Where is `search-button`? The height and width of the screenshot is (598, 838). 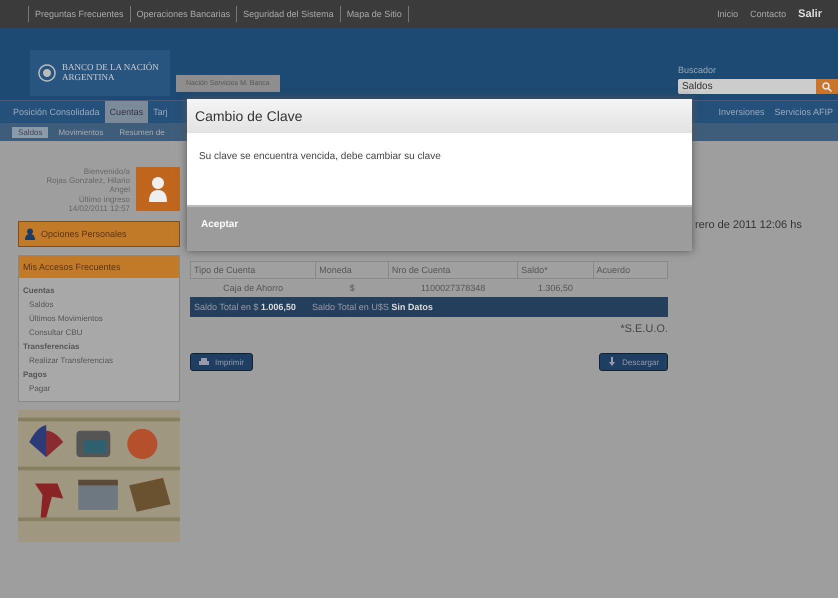
search-button is located at coordinates (827, 86).